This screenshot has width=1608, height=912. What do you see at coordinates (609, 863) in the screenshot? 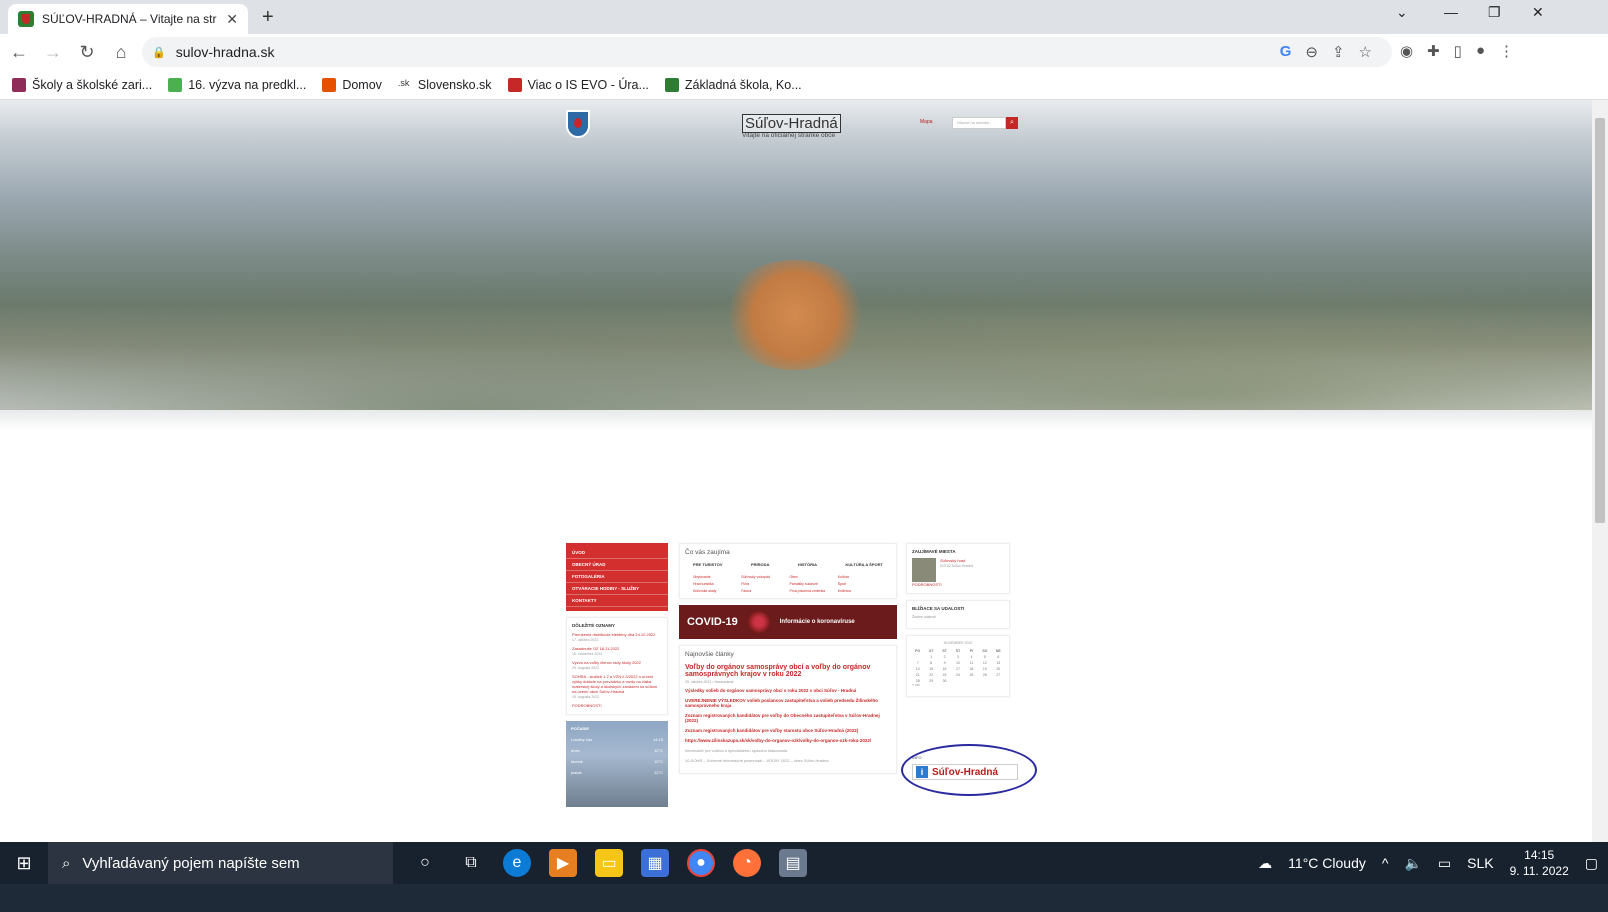
I see `file-explorer-icon: ▭` at bounding box center [609, 863].